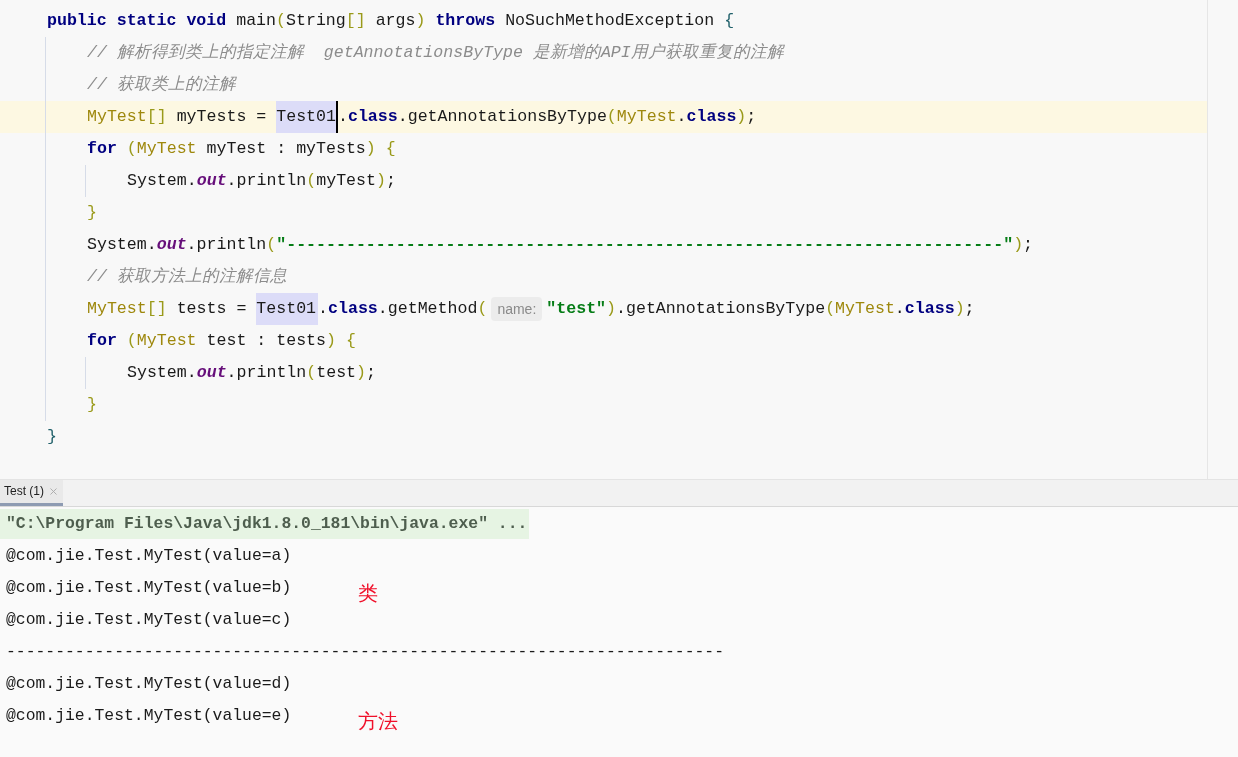 This screenshot has height=757, width=1238. Describe the element at coordinates (137, 21) in the screenshot. I see `code-keyword: public static void` at that location.